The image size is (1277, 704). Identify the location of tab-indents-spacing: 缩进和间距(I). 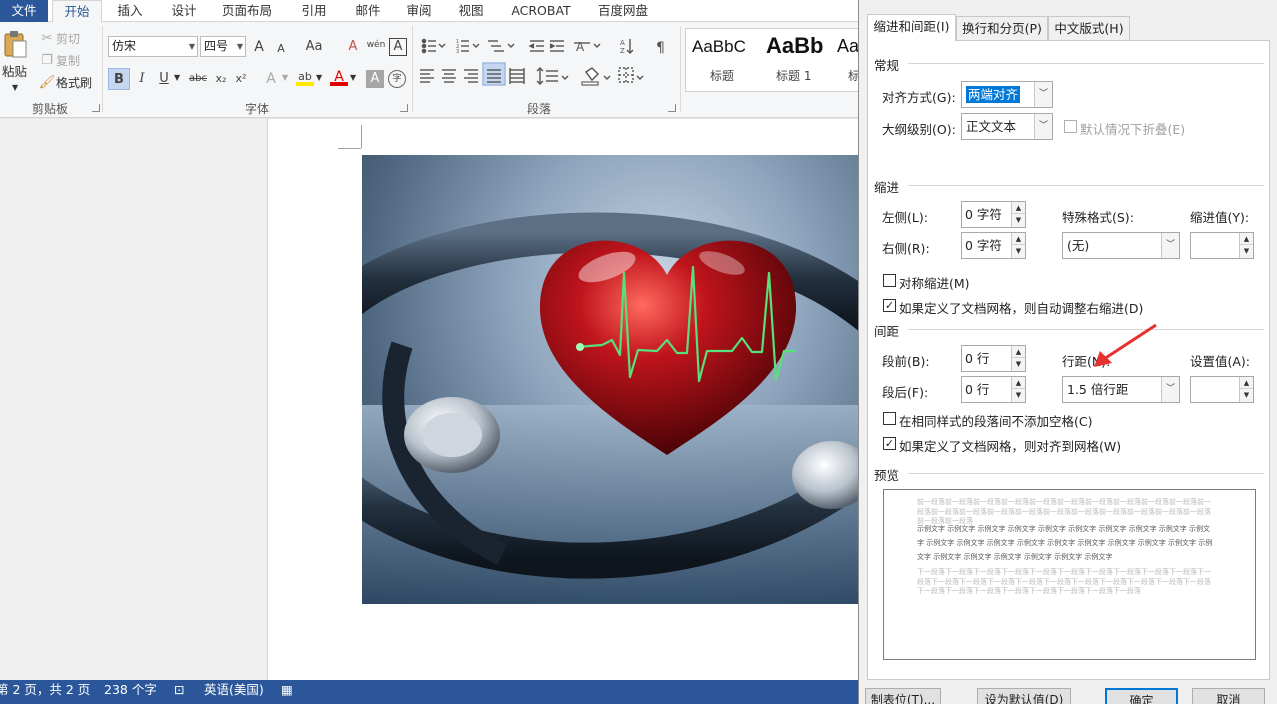
(911, 27).